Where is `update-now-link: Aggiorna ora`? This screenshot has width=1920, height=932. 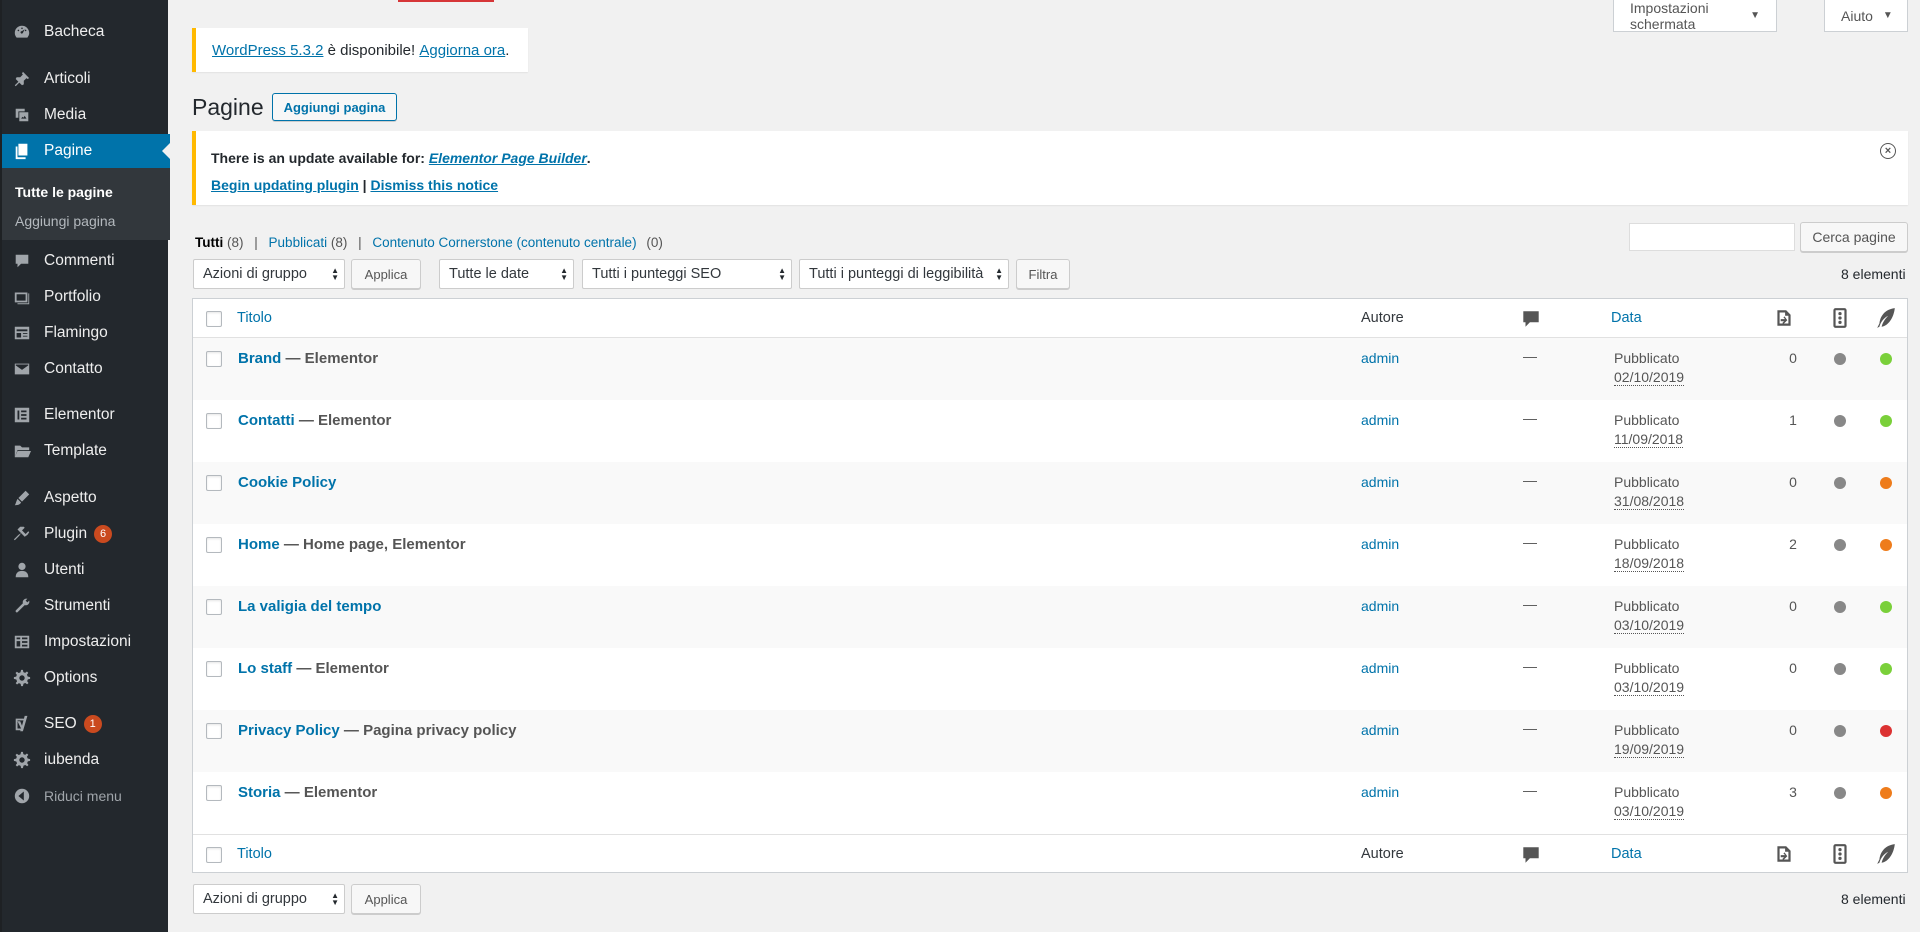 update-now-link: Aggiorna ora is located at coordinates (462, 50).